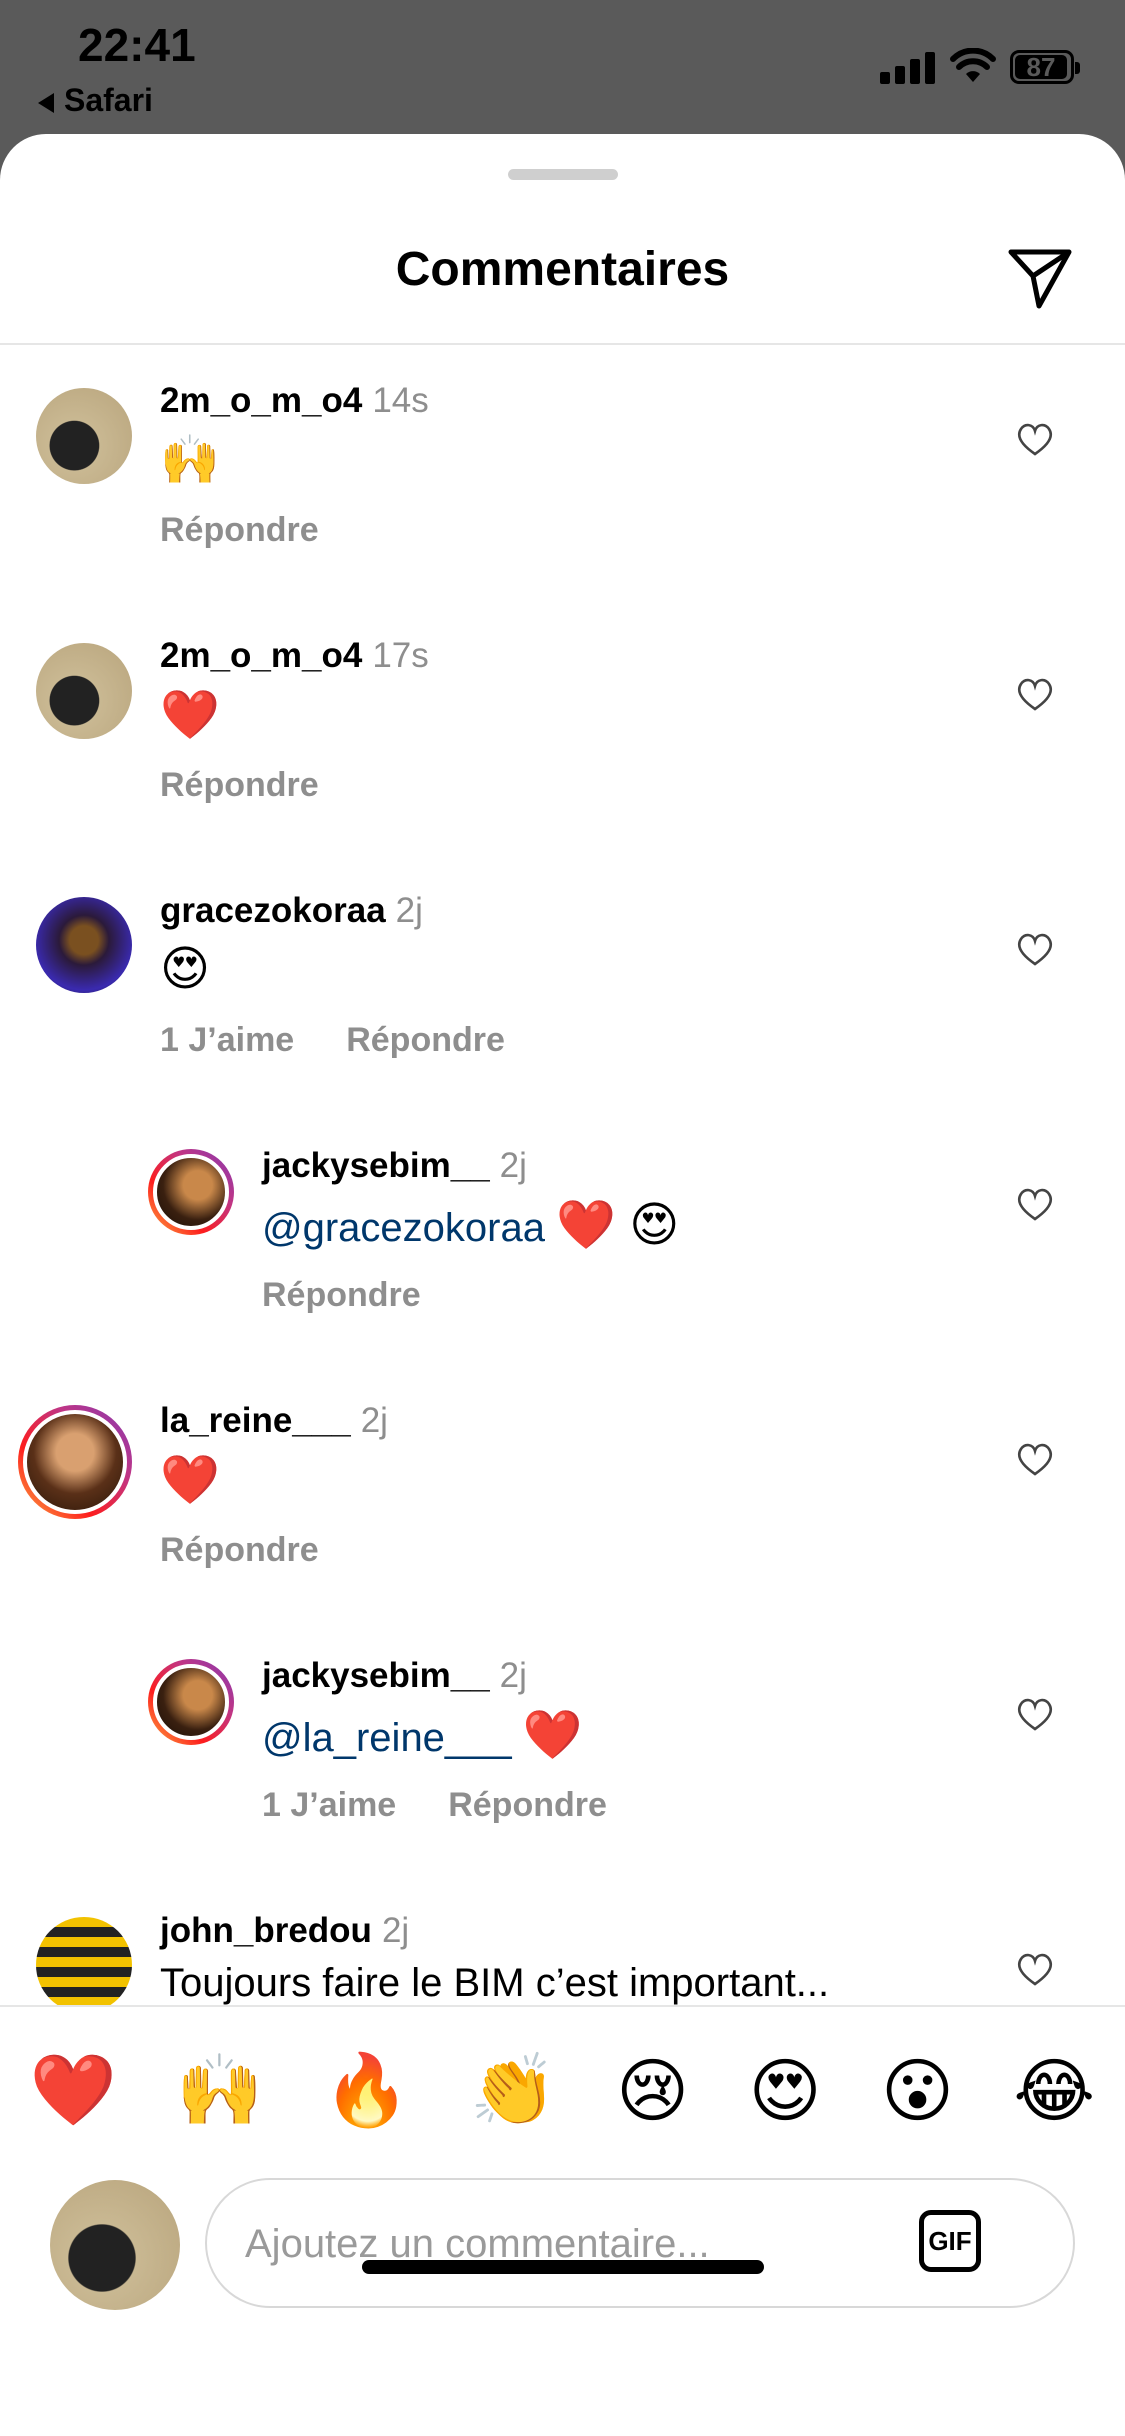  I want to click on comment-username: gracezokoraa 2j, so click(291, 911).